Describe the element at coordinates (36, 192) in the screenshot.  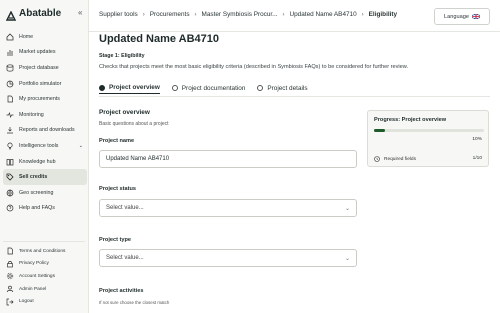
I see `sidebar-item-label: Geo screening` at that location.